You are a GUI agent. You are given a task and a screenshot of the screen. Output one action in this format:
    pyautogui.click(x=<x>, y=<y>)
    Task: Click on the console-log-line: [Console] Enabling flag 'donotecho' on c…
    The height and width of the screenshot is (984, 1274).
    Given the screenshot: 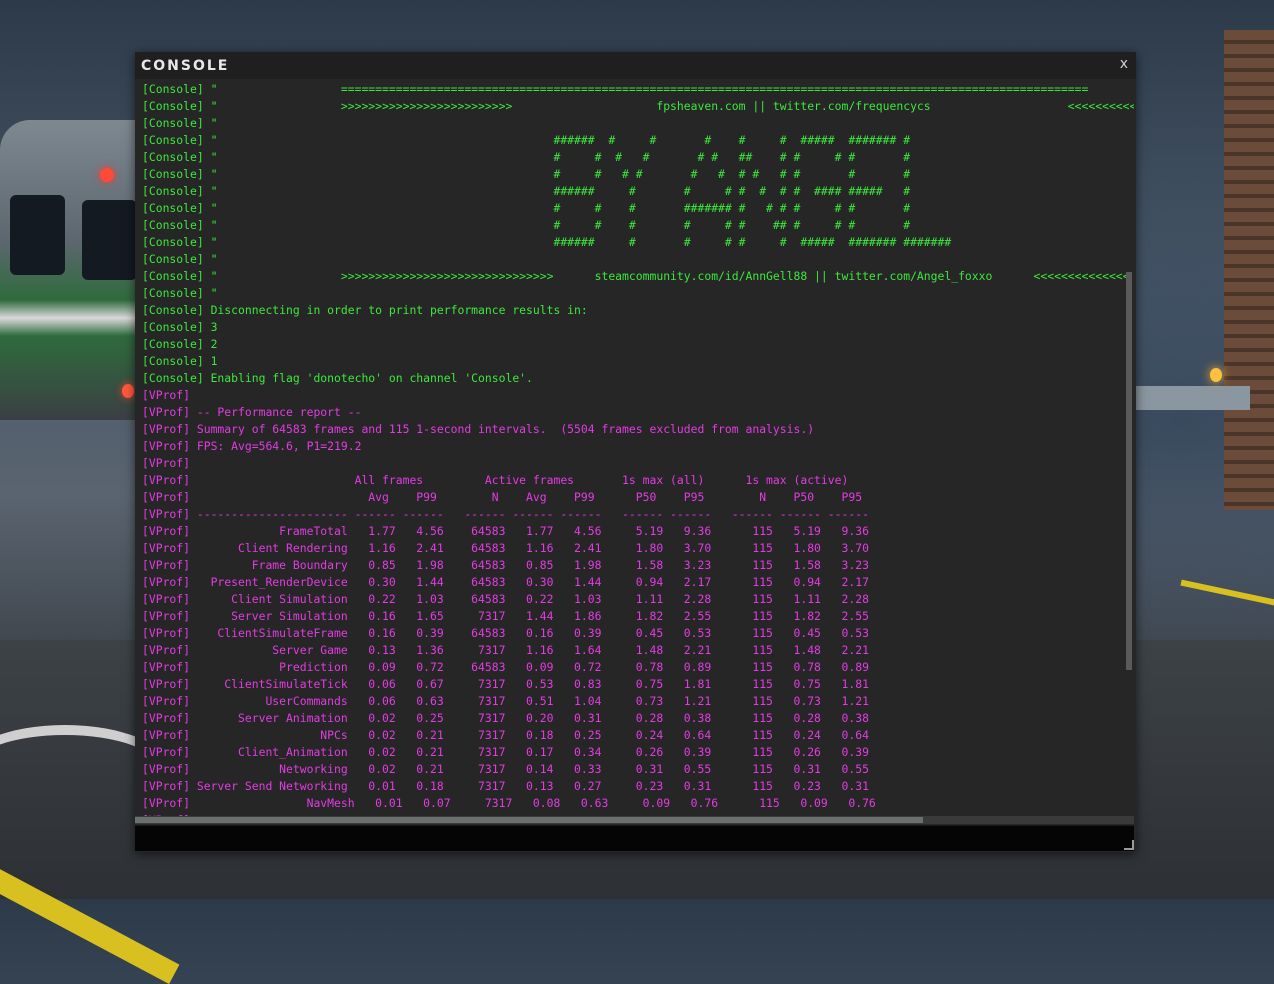 What is the action you would take?
    pyautogui.click(x=337, y=378)
    